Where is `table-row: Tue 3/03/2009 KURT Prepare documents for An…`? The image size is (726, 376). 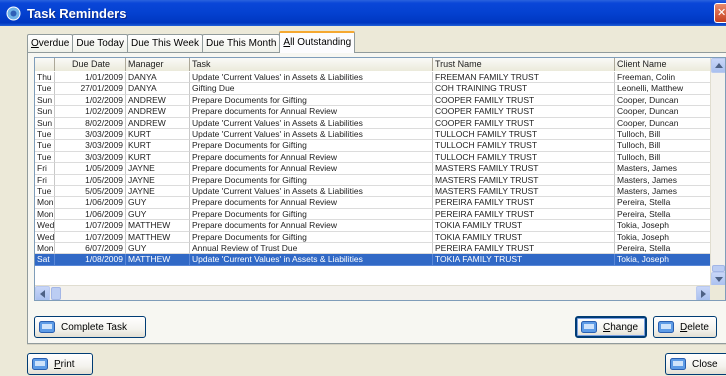
table-row: Tue 3/03/2009 KURT Prepare documents for An… is located at coordinates (373, 157).